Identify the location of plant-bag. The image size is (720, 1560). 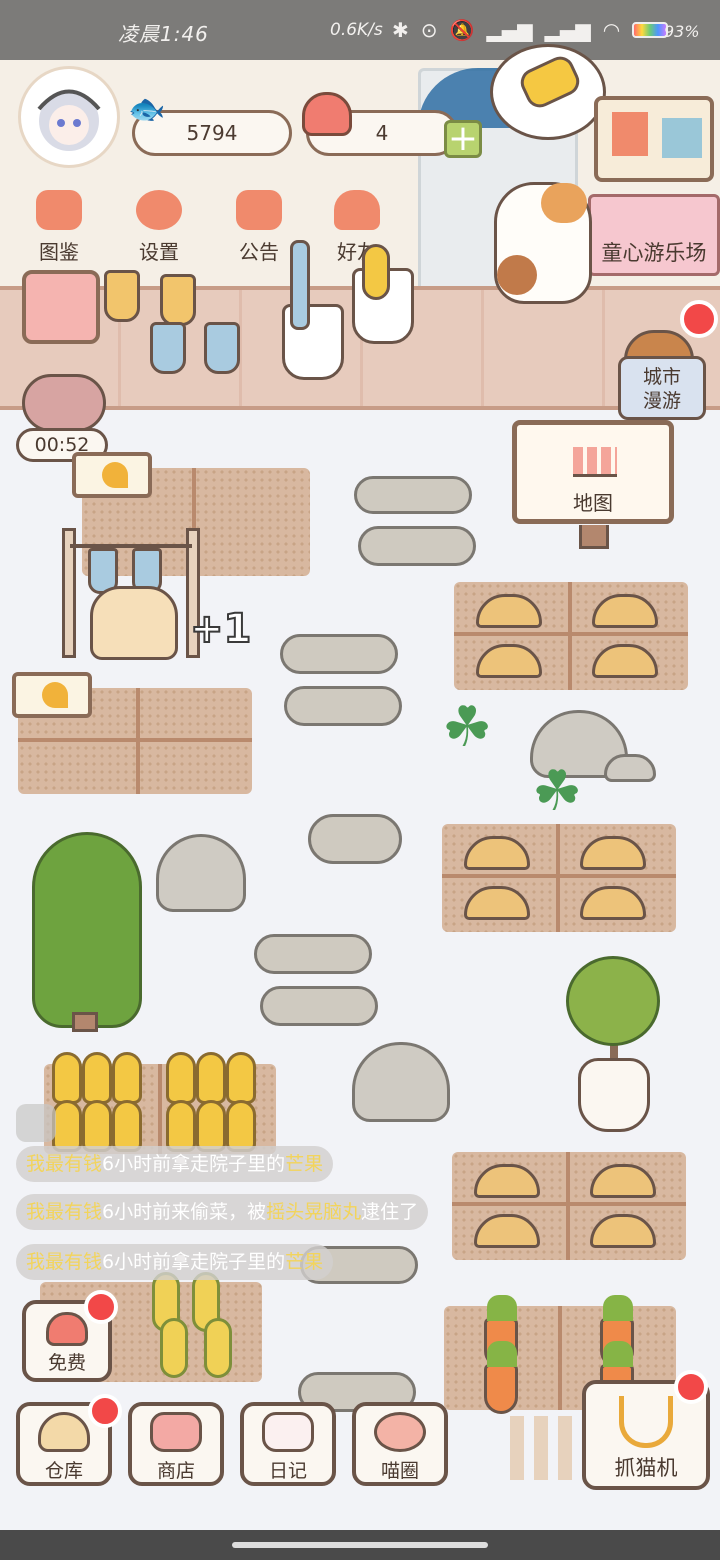
(614, 1095).